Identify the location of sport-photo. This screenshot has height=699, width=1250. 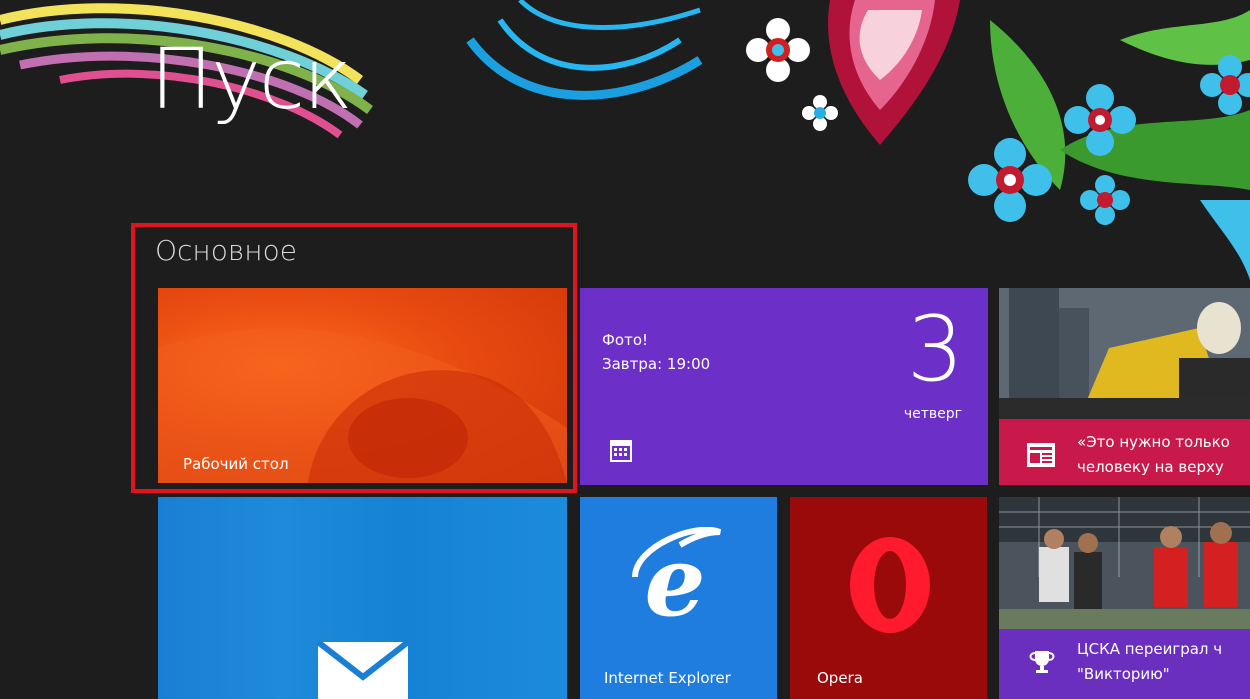
(1124, 563).